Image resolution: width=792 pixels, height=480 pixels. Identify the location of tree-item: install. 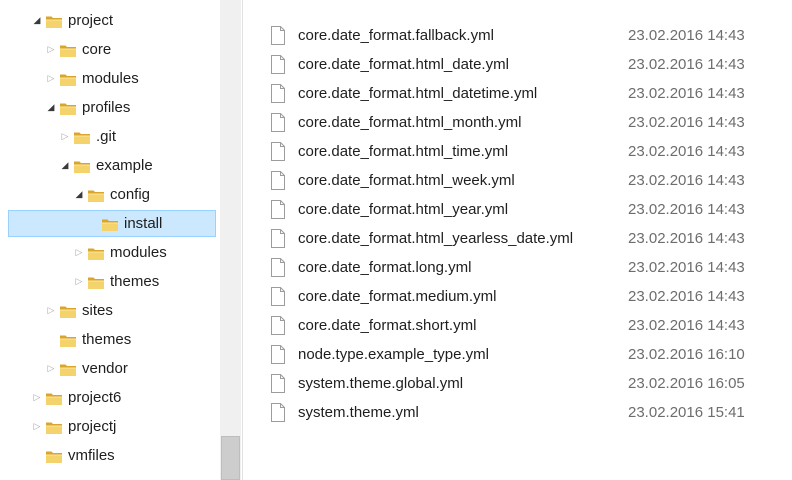
(112, 223).